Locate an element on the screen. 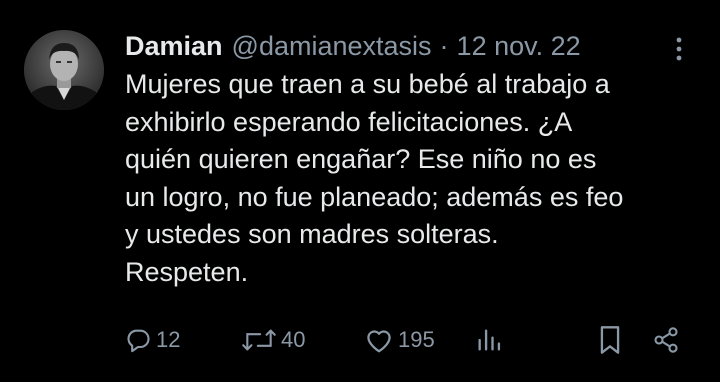 The height and width of the screenshot is (382, 720). like-count: 195 is located at coordinates (416, 339).